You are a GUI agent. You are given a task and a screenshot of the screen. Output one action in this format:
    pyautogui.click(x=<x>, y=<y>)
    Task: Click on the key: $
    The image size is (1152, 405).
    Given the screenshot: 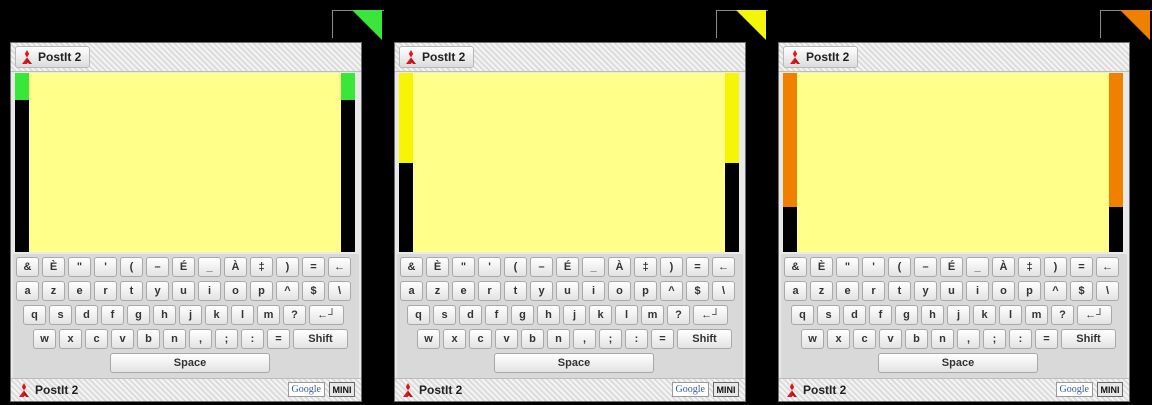 What is the action you would take?
    pyautogui.click(x=1081, y=291)
    